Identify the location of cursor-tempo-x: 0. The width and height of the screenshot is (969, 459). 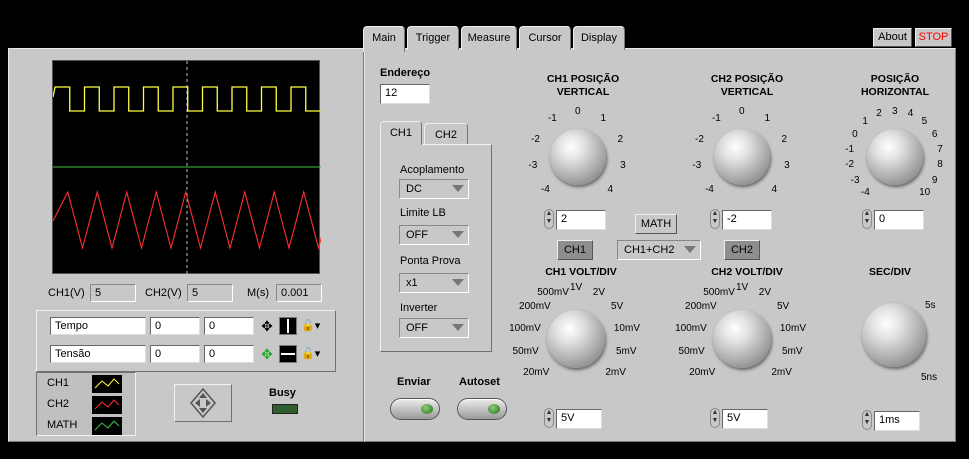
(175, 326).